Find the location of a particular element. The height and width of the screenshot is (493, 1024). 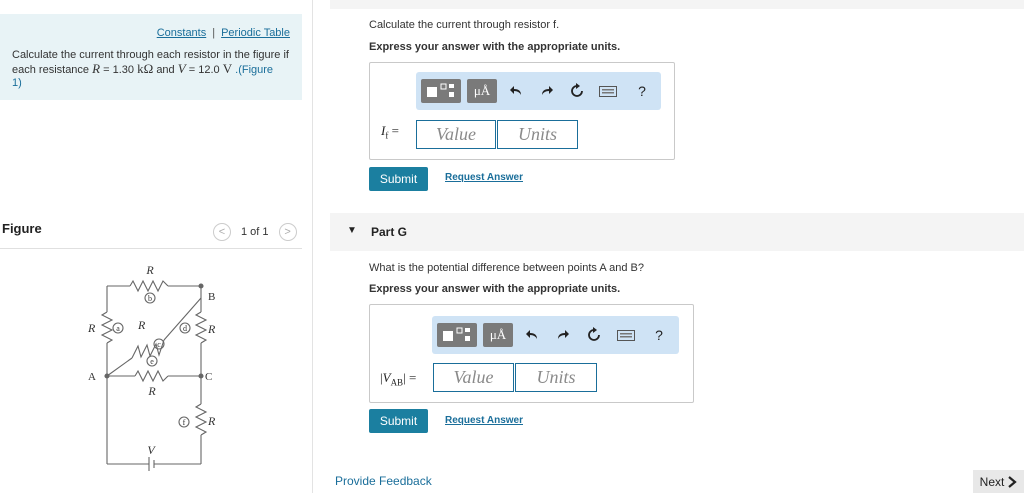

part-g-answer-box: μÅ ? |VAB| = Value Units is located at coordinates (531, 353).